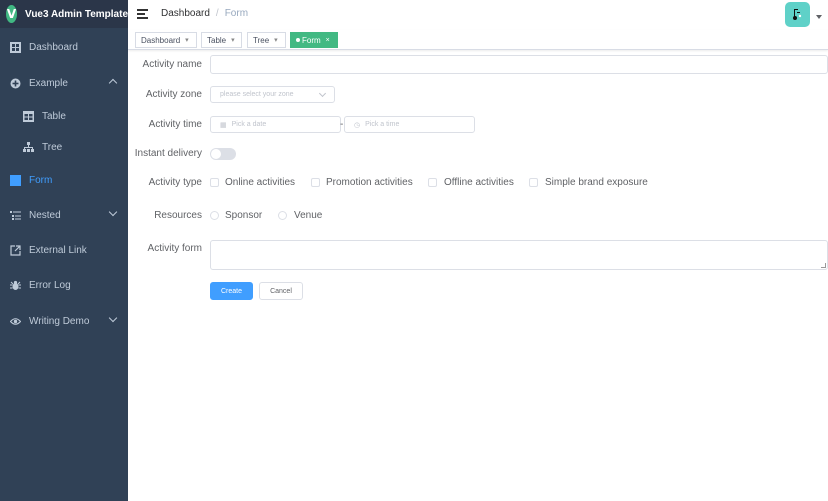 The width and height of the screenshot is (828, 501). What do you see at coordinates (54, 116) in the screenshot?
I see `sidebar-item-label: Table` at bounding box center [54, 116].